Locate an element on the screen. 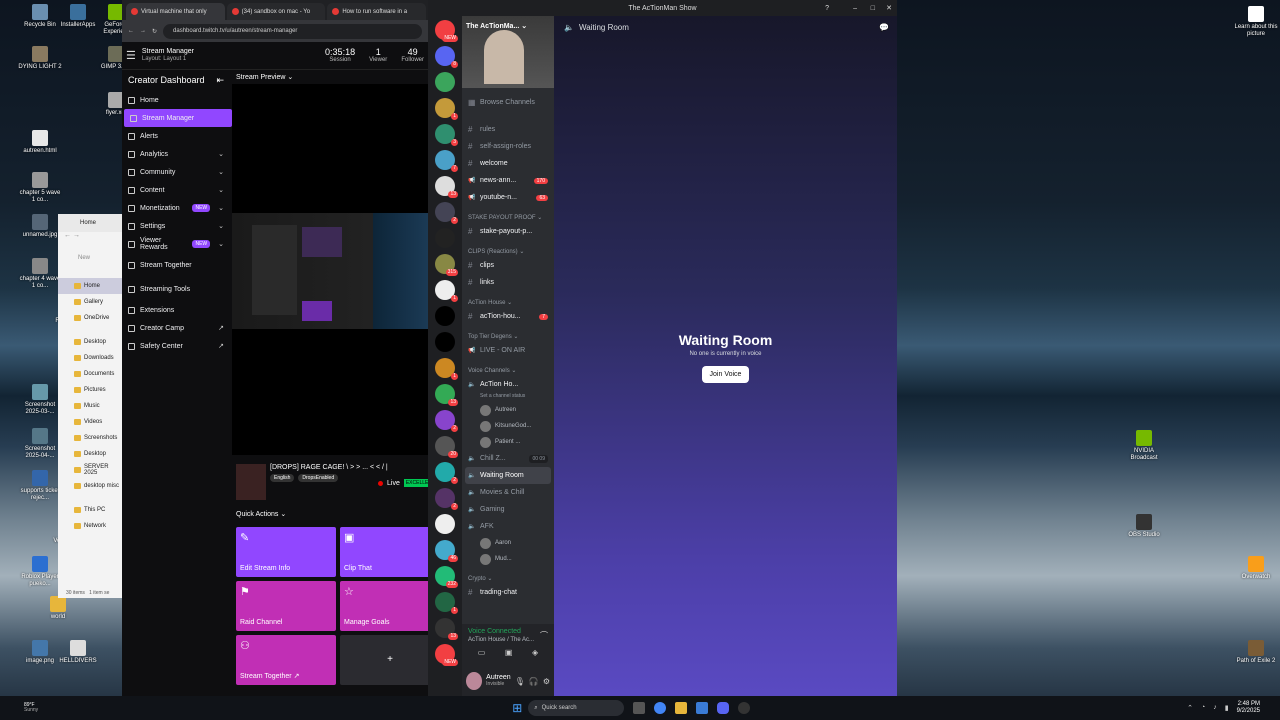 This screenshot has height=720, width=1280. tag: DropsEnabled is located at coordinates (318, 478).